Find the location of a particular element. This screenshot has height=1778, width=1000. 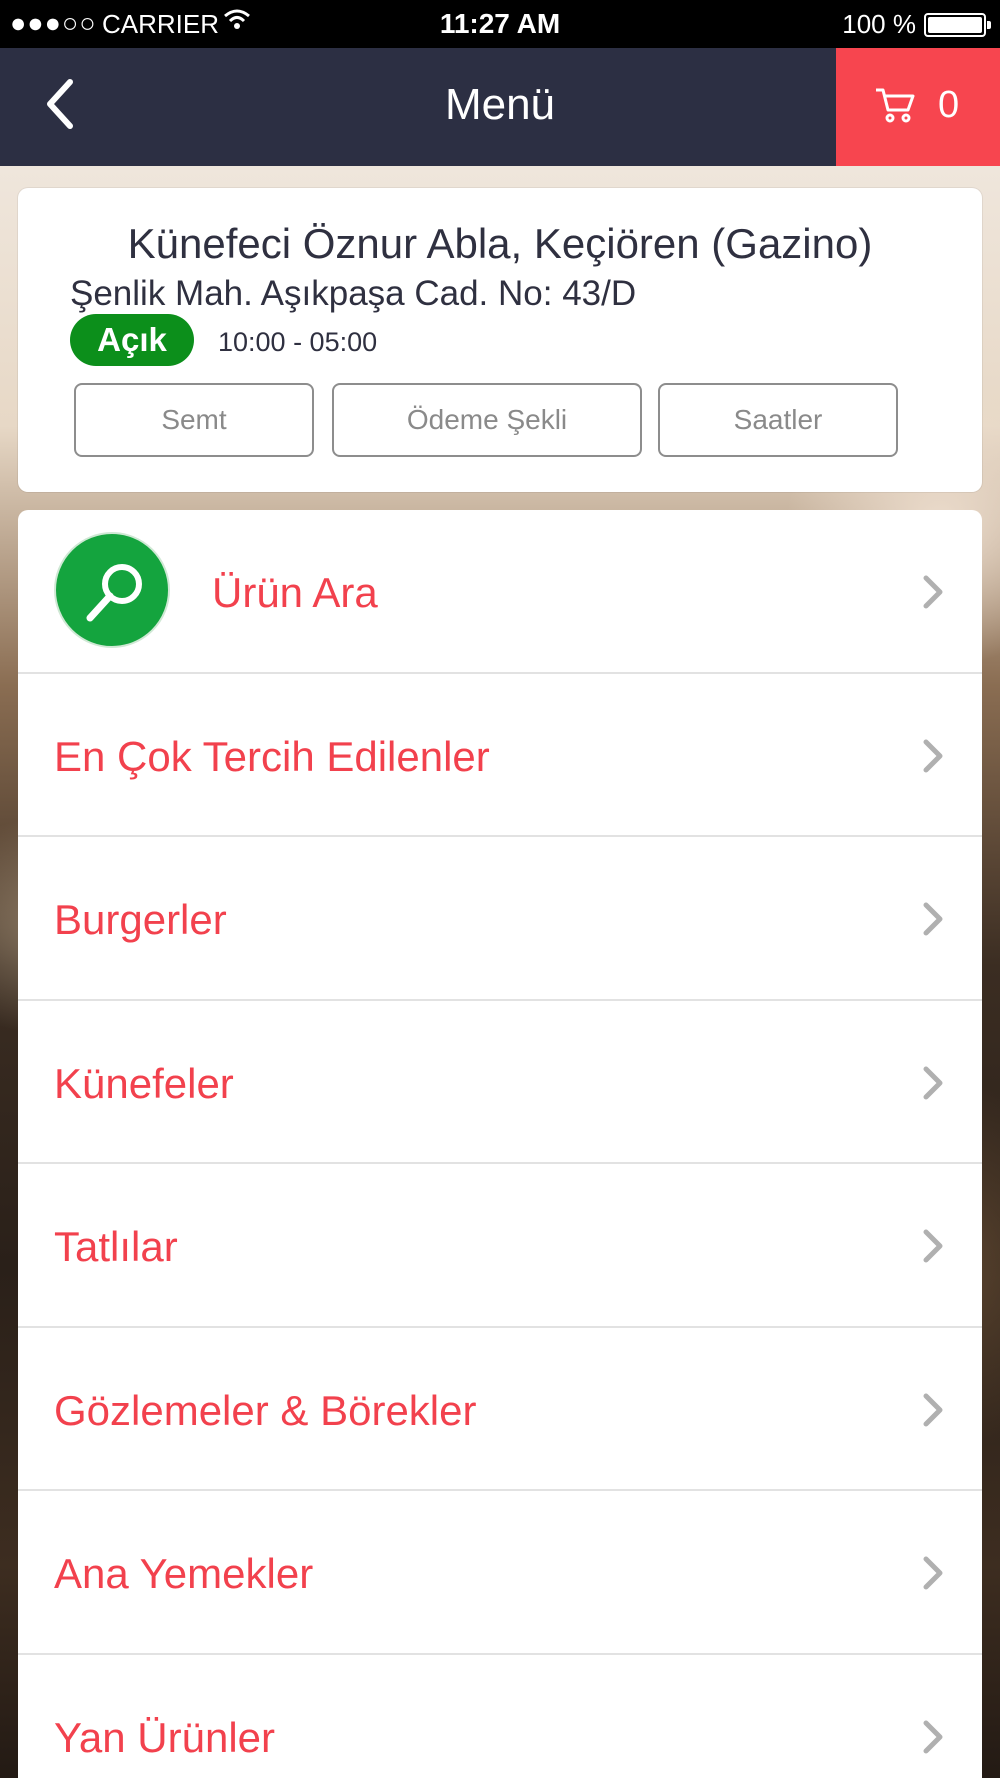

category-label: Ana Yemekler is located at coordinates (184, 1573).